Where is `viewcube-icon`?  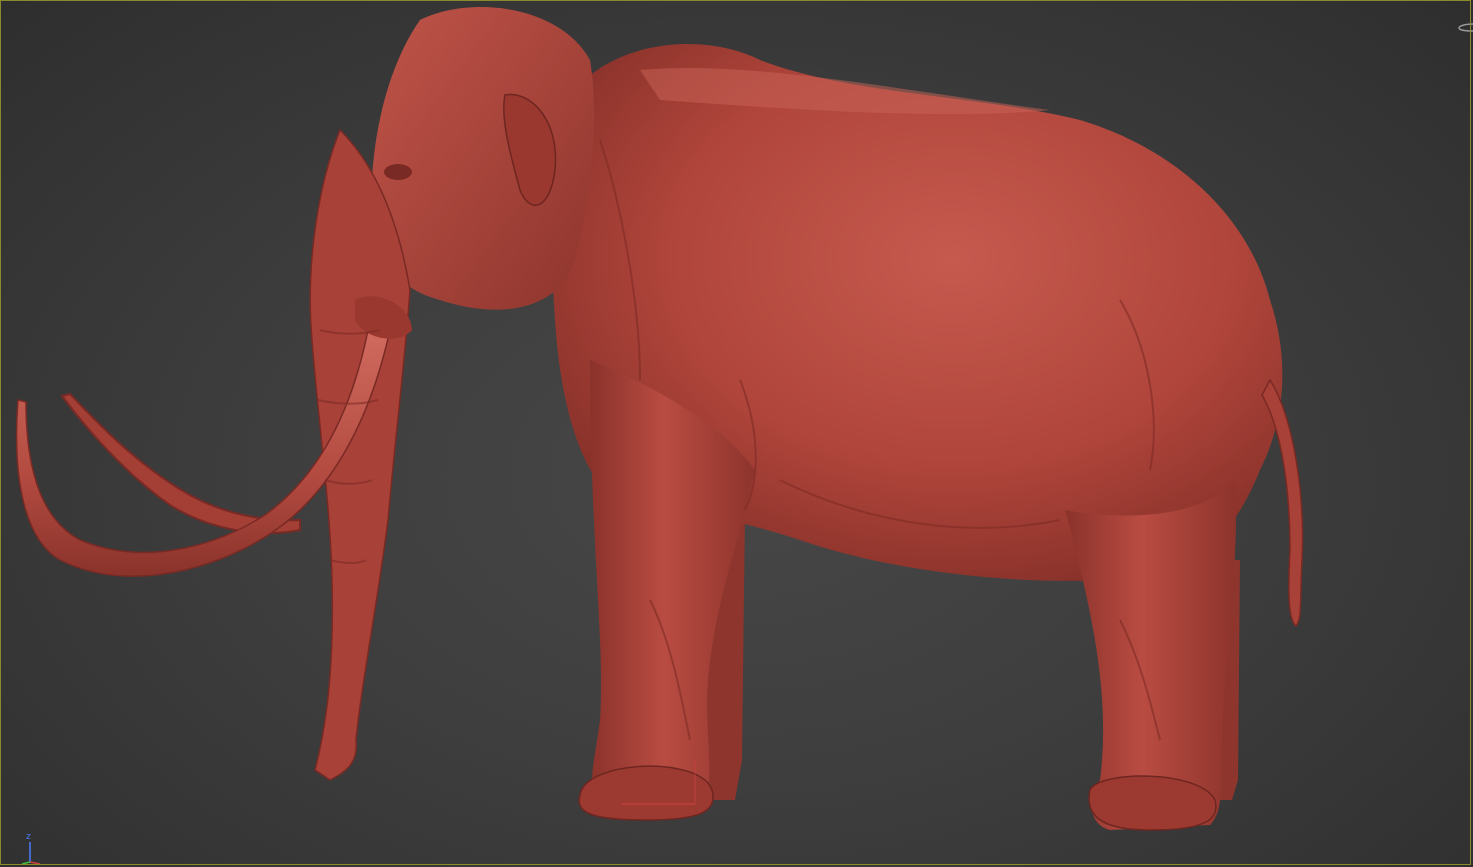
viewcube-icon is located at coordinates (1465, 27).